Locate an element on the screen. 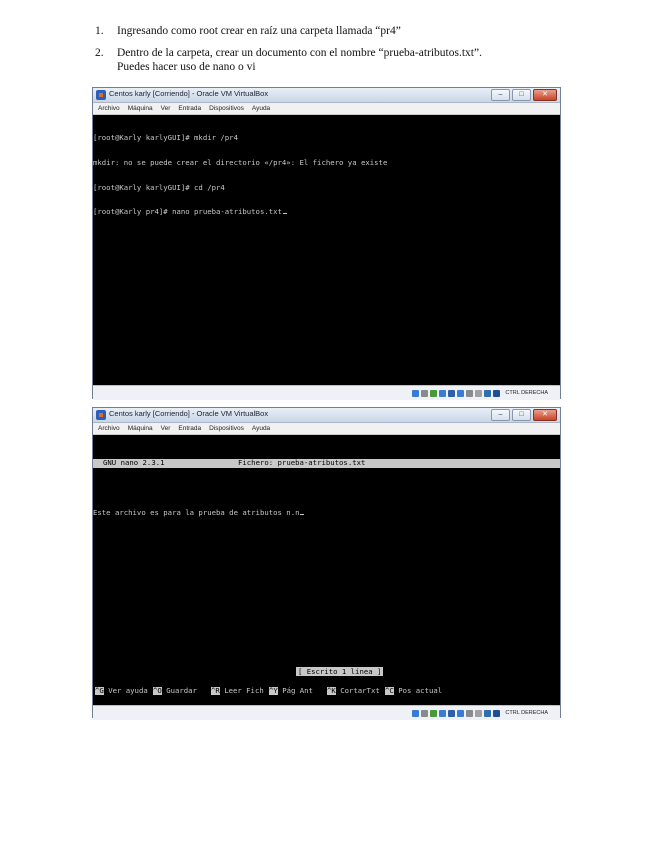  nano-shortcut-key: ^G is located at coordinates (99, 691).